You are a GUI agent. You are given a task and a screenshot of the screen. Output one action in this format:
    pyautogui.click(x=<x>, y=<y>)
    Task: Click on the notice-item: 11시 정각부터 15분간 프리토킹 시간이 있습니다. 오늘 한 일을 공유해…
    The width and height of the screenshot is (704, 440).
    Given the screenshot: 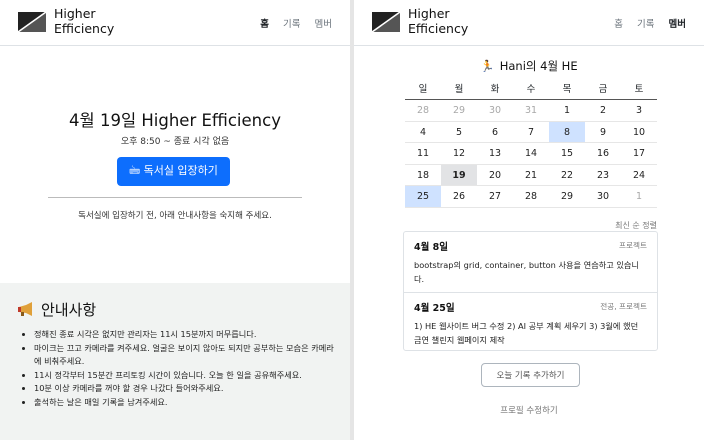 What is the action you would take?
    pyautogui.click(x=185, y=376)
    